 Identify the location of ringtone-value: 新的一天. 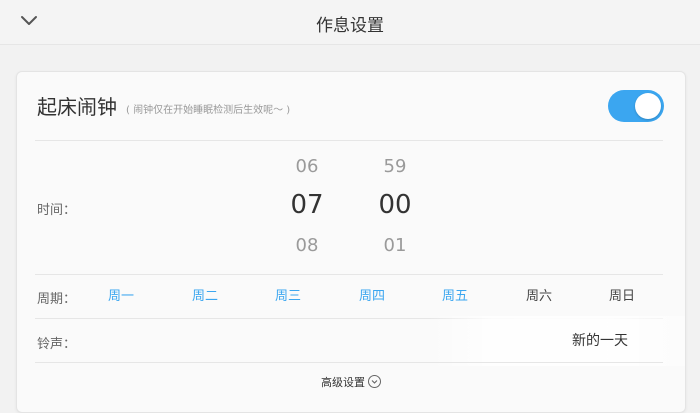
(600, 340).